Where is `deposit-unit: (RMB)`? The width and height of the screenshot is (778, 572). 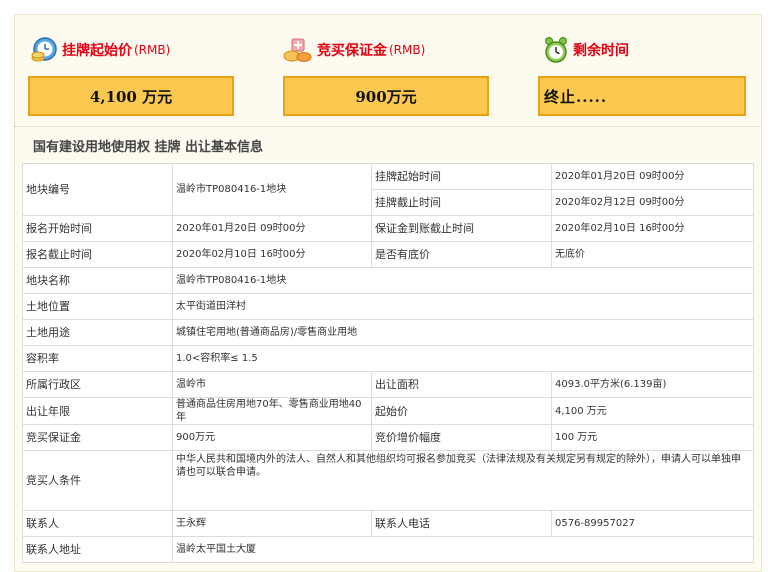 deposit-unit: (RMB) is located at coordinates (407, 50).